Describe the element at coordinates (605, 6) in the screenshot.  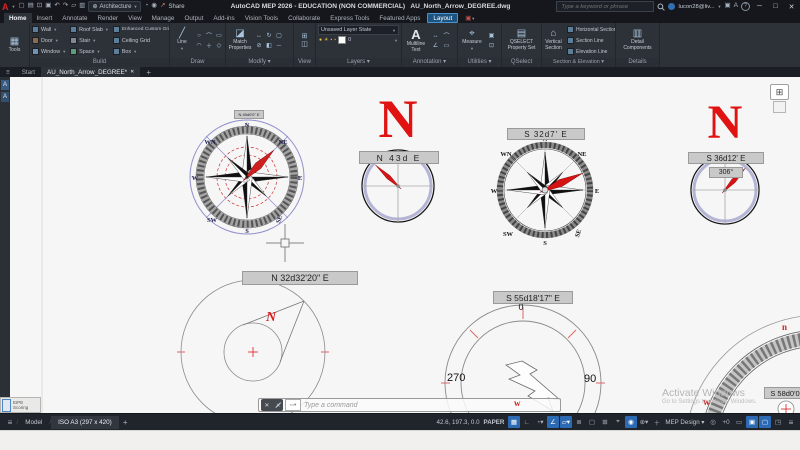
I see `help-search-box` at that location.